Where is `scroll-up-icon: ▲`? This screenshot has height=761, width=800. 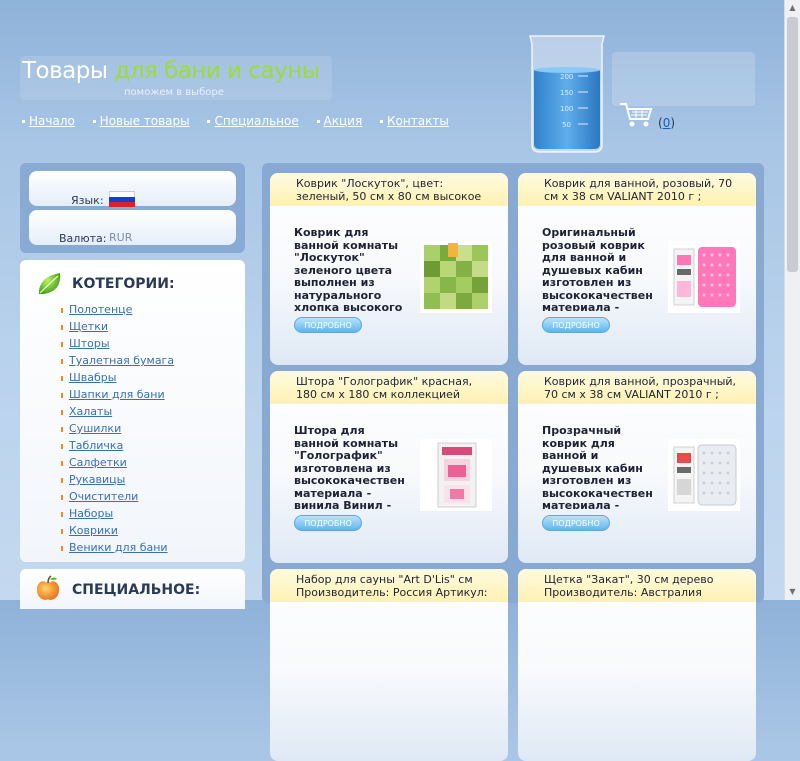
scroll-up-icon: ▲ is located at coordinates (792, 8).